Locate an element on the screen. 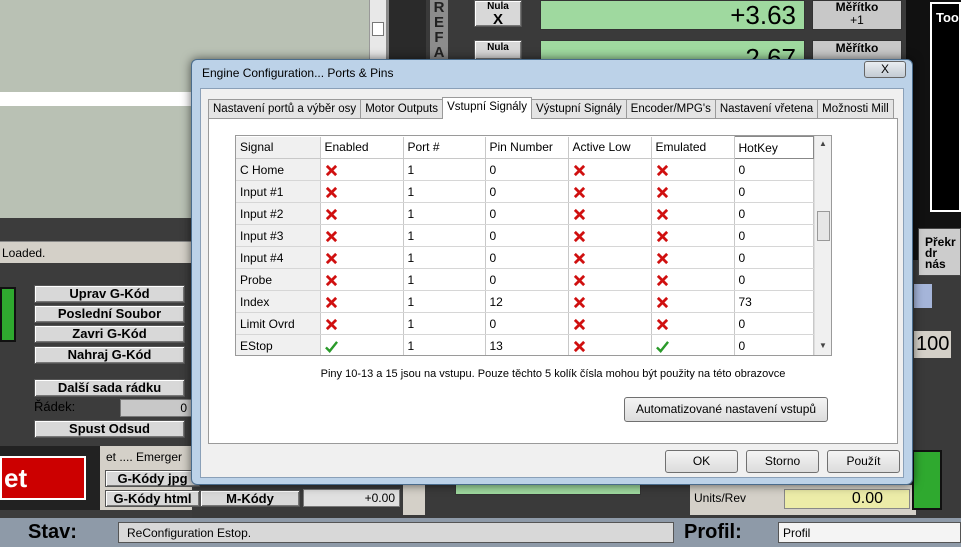 Image resolution: width=961 pixels, height=547 pixels. auto-setup-button: Automatizované nastavení vstupů is located at coordinates (726, 409).